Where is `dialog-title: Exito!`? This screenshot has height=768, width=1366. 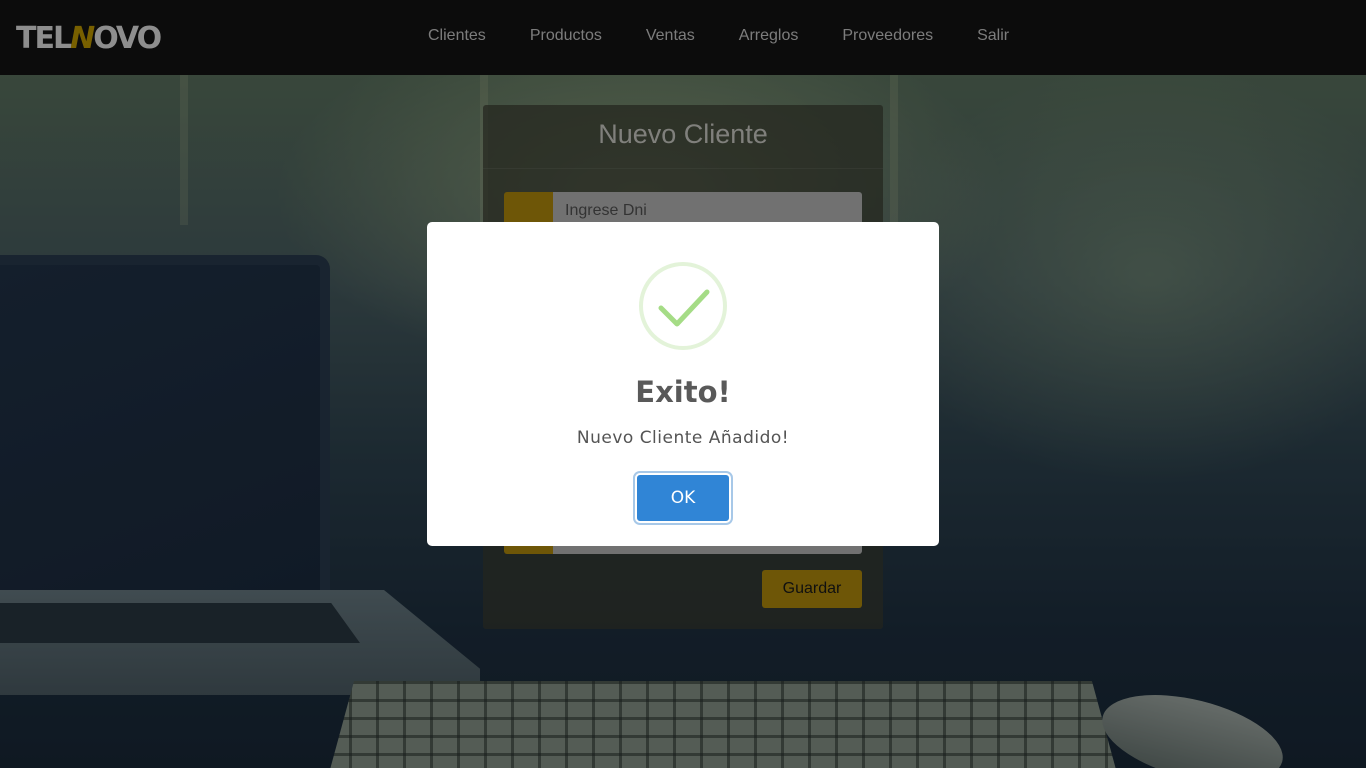 dialog-title: Exito! is located at coordinates (683, 392).